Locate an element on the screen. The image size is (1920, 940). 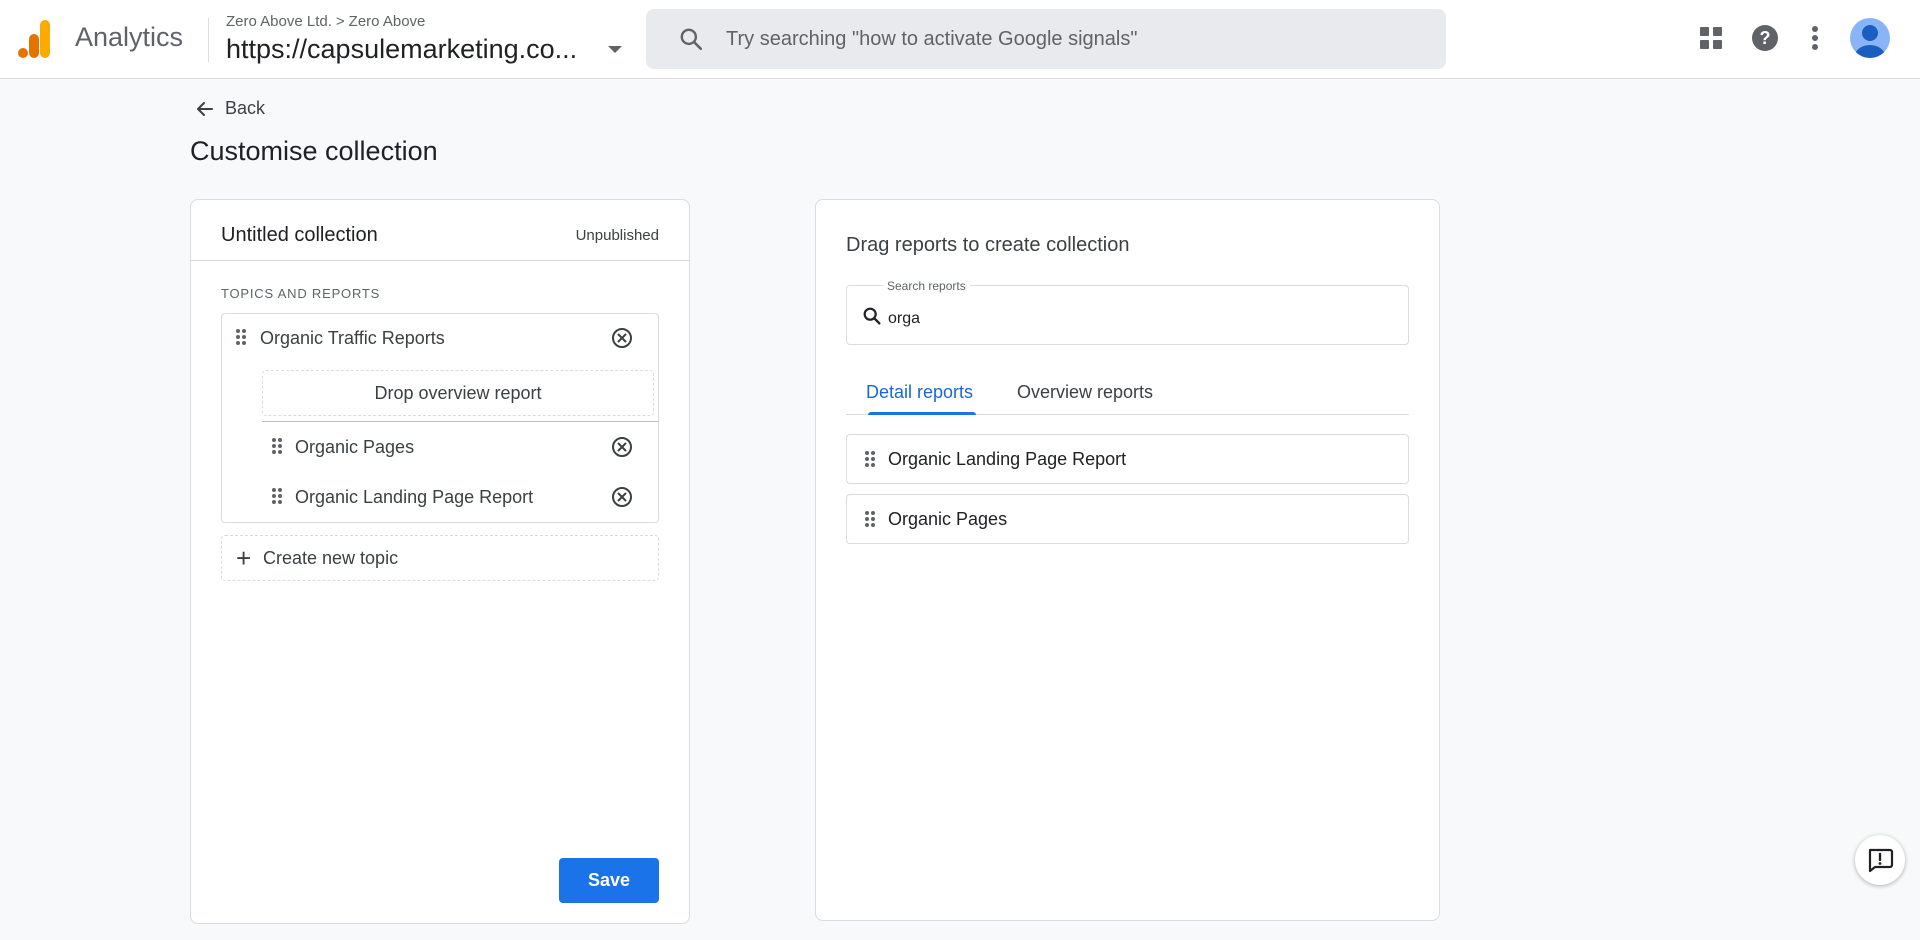
account-avatar is located at coordinates (1870, 38).